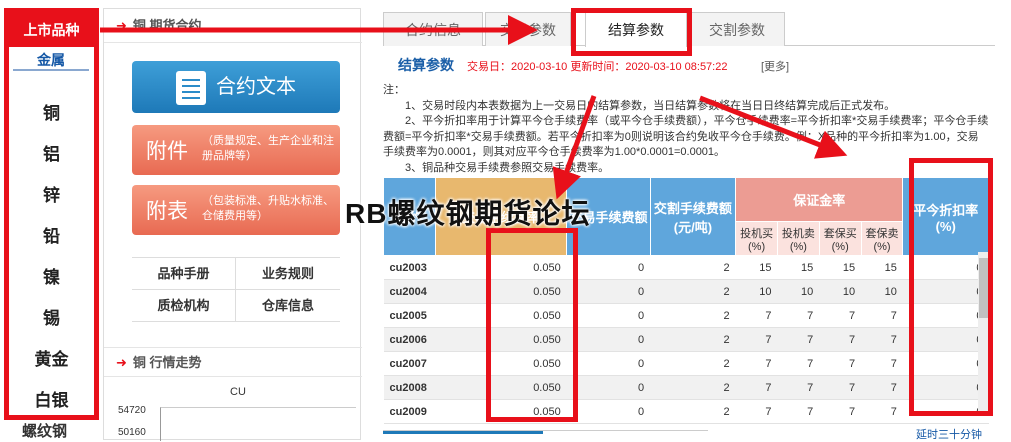 Image resolution: width=1011 pixels, height=442 pixels. I want to click on tab-contract-info: 合约信息, so click(433, 29).